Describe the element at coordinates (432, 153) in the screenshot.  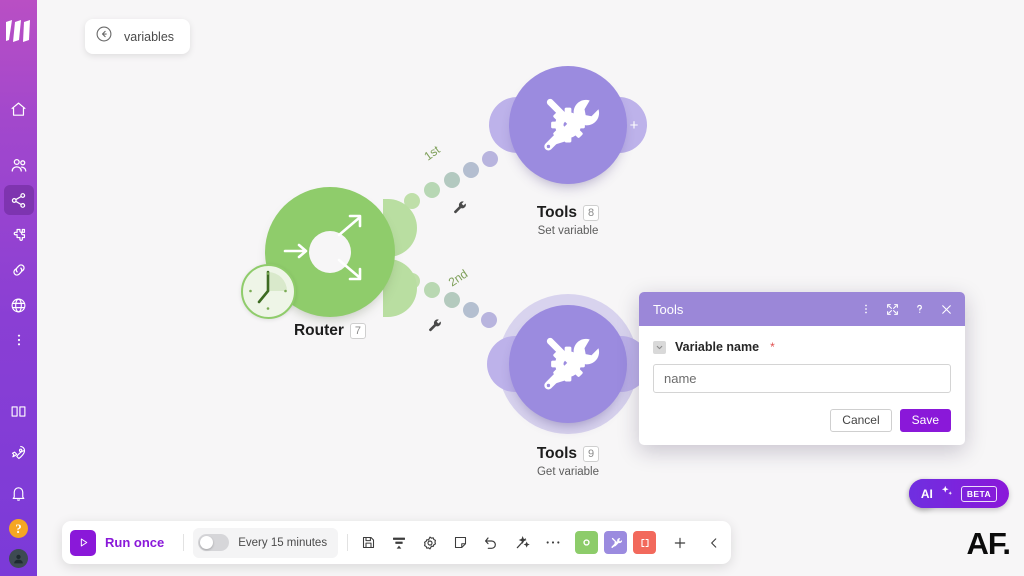
I see `connector-label-1st: 1st` at that location.